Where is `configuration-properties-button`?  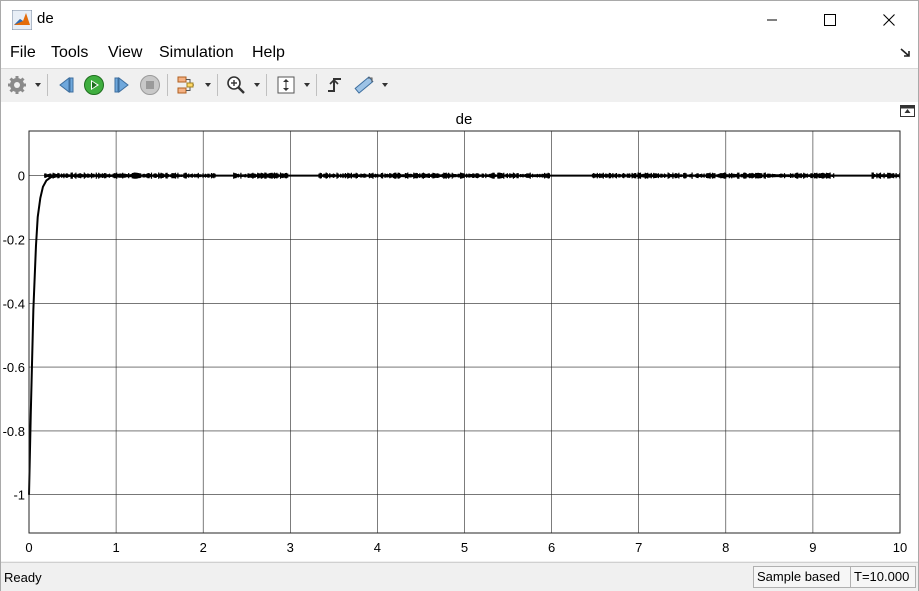
configuration-properties-button is located at coordinates (17, 85).